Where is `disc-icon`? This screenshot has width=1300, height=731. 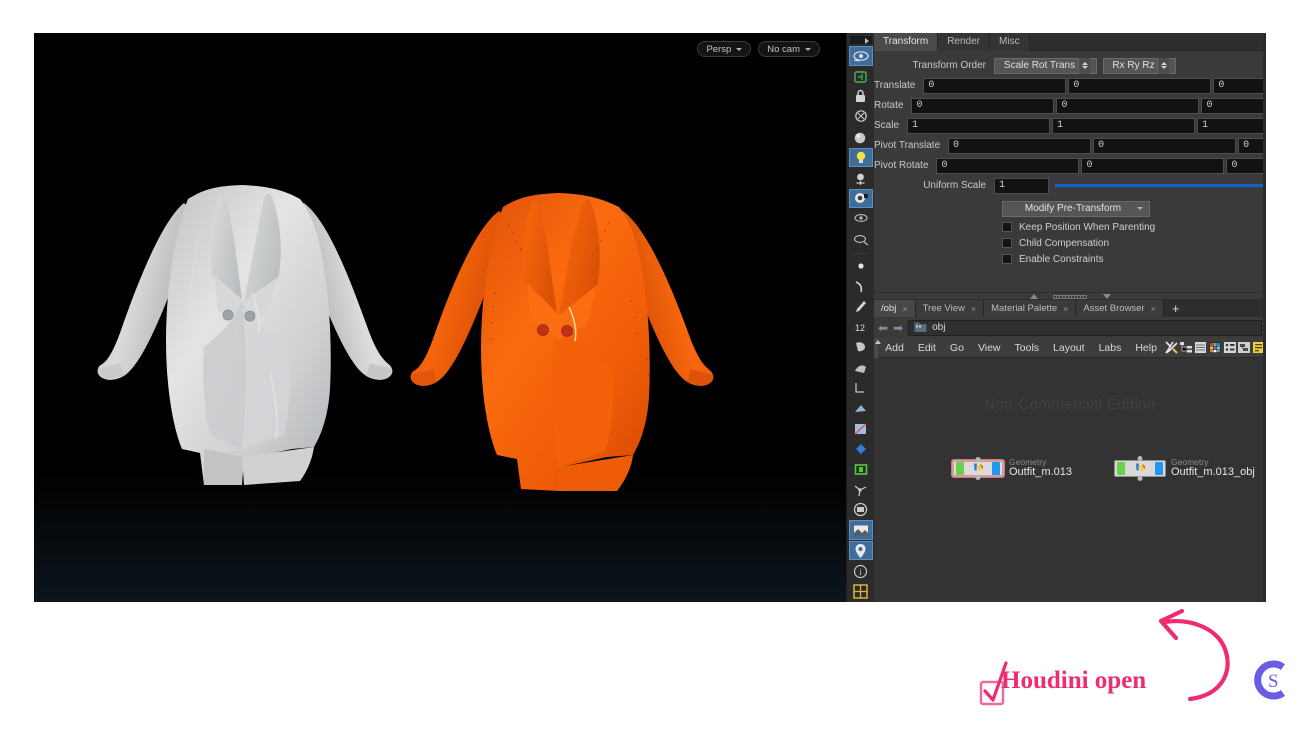
disc-icon is located at coordinates (861, 509).